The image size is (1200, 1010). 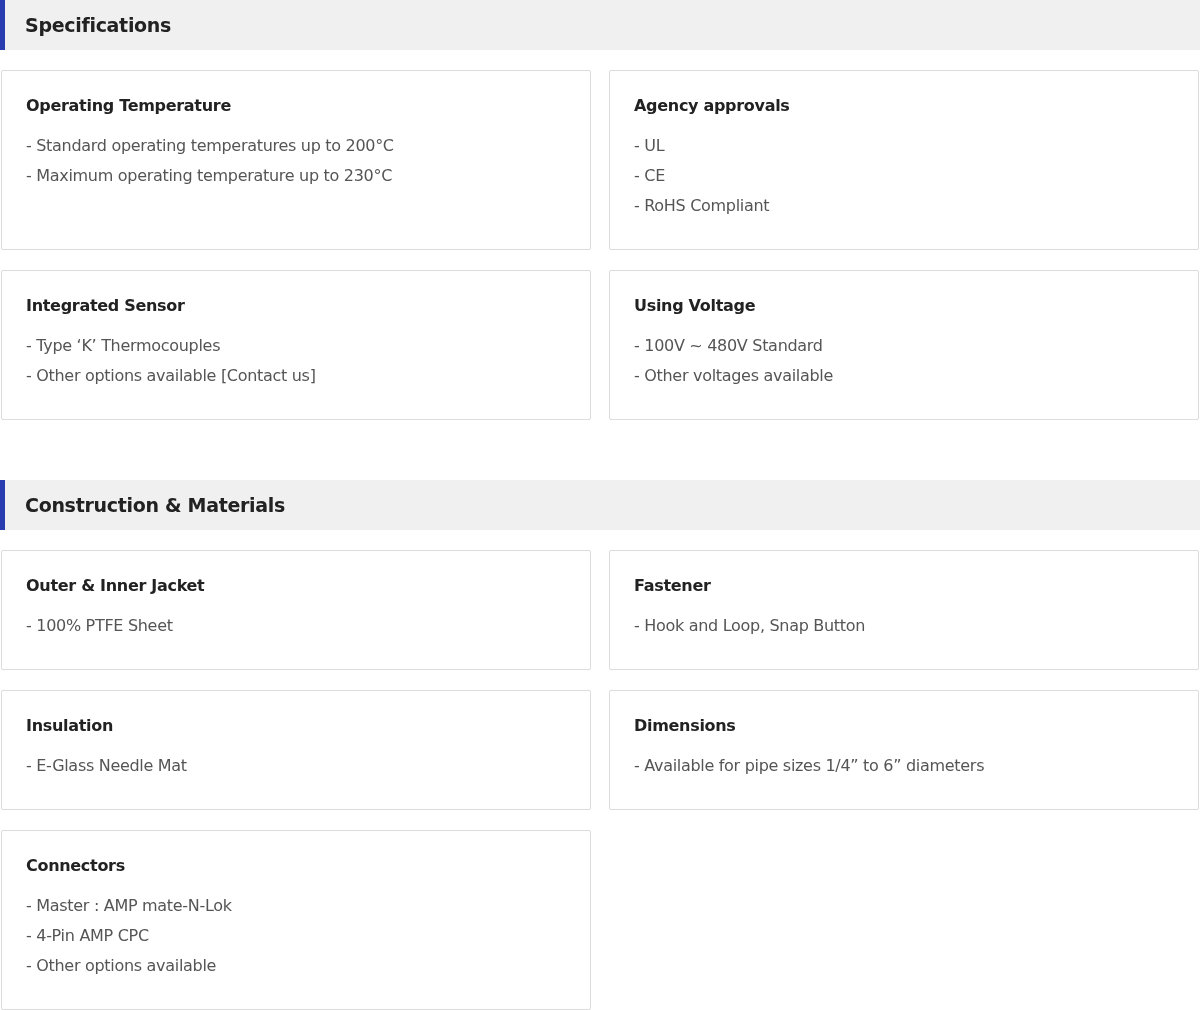 What do you see at coordinates (810, 766) in the screenshot?
I see `spec-item: - Available for pipe sizes 1/4” to 6” diameters` at bounding box center [810, 766].